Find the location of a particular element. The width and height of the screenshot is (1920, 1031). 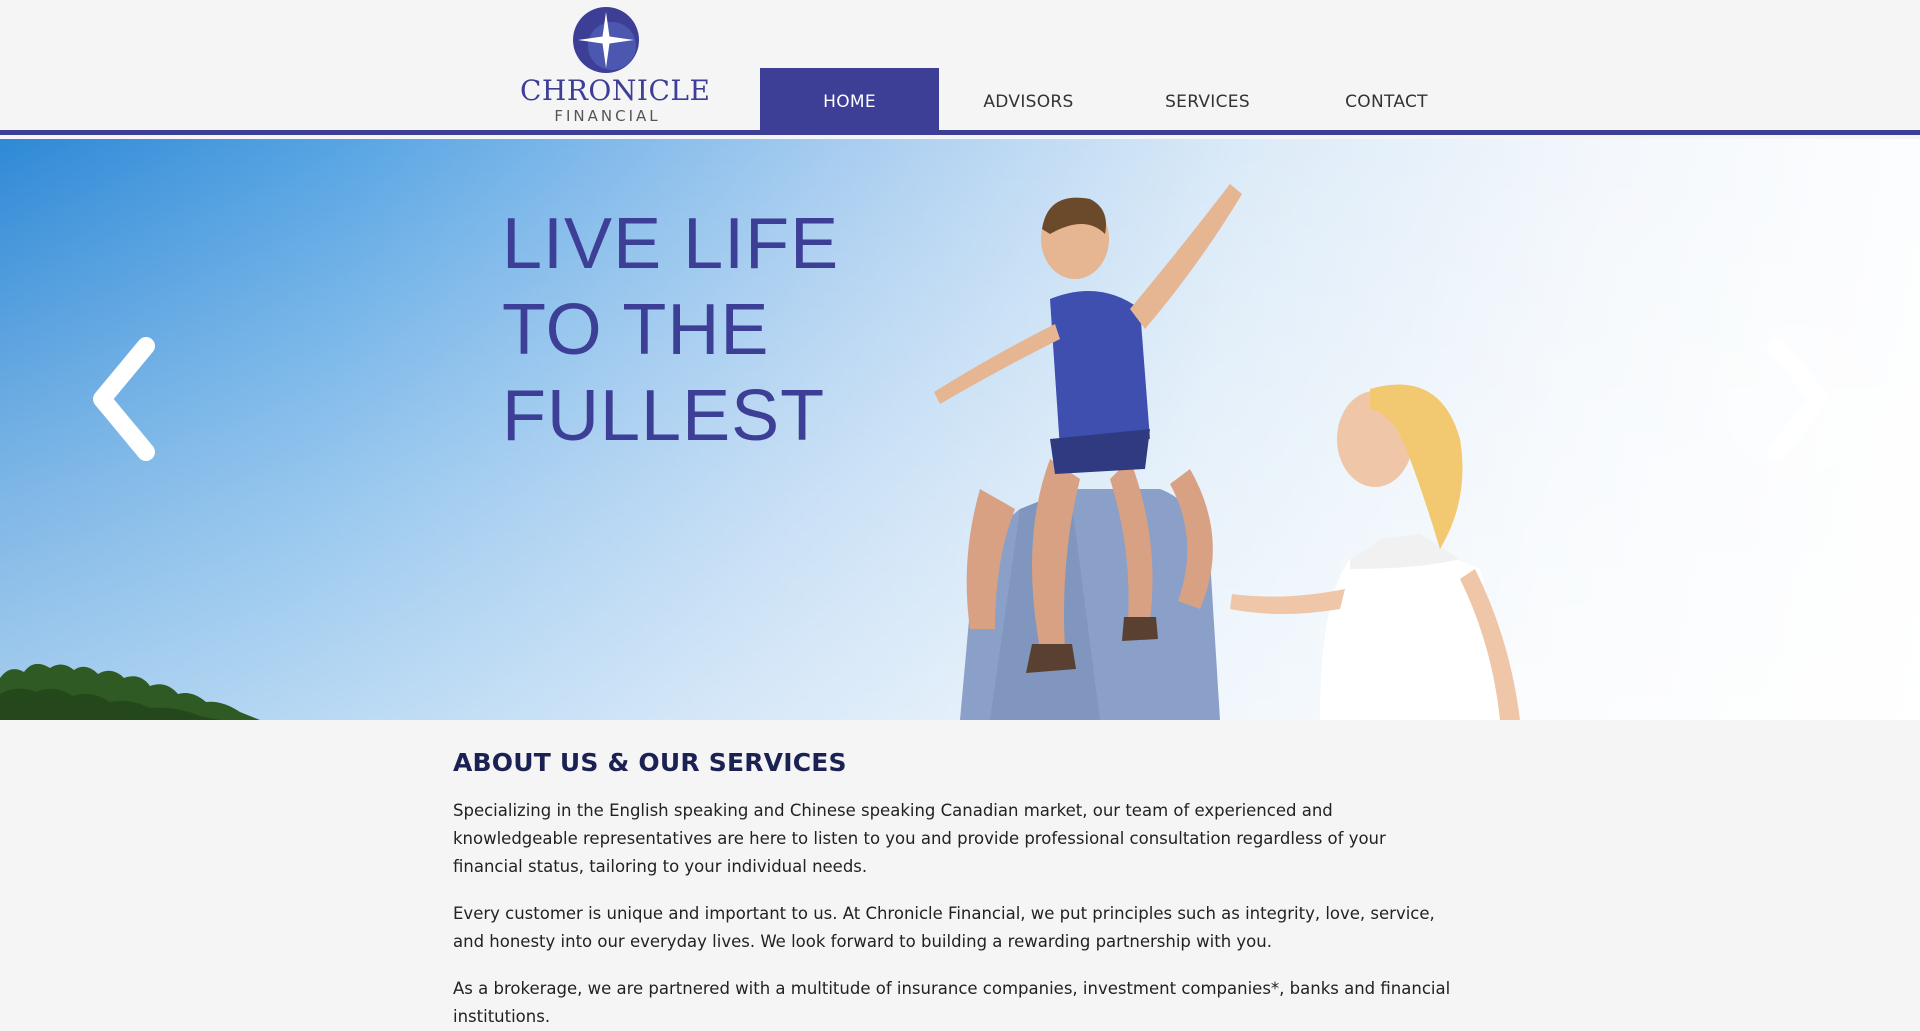

carousel-prev-button is located at coordinates (125, 399).